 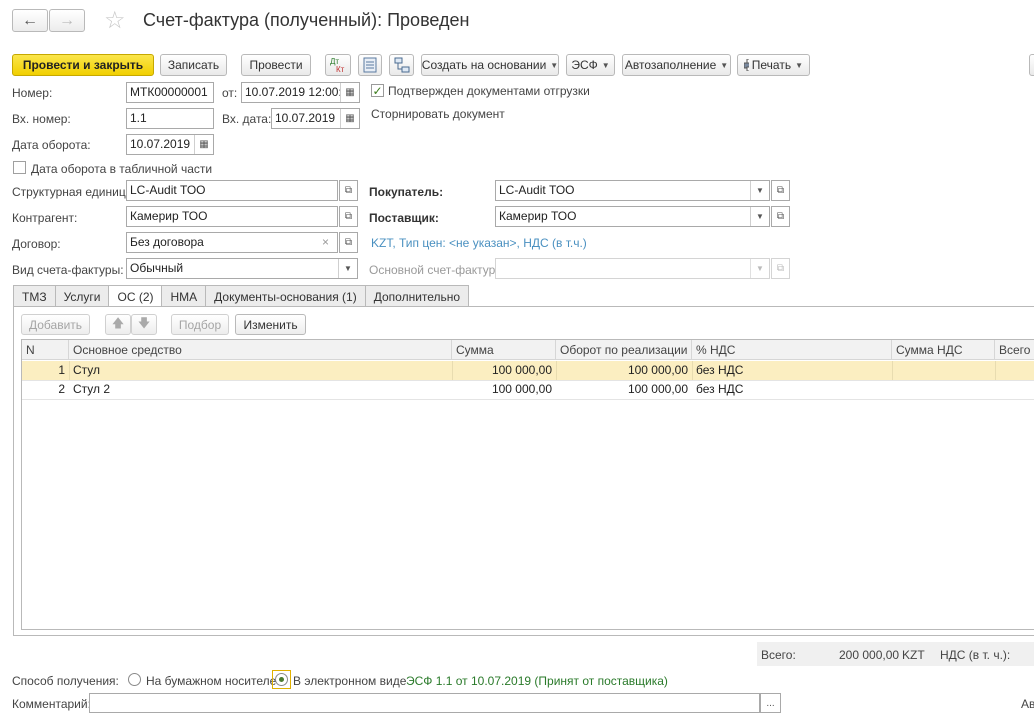 What do you see at coordinates (200, 324) in the screenshot?
I see `selection-button: Подбор` at bounding box center [200, 324].